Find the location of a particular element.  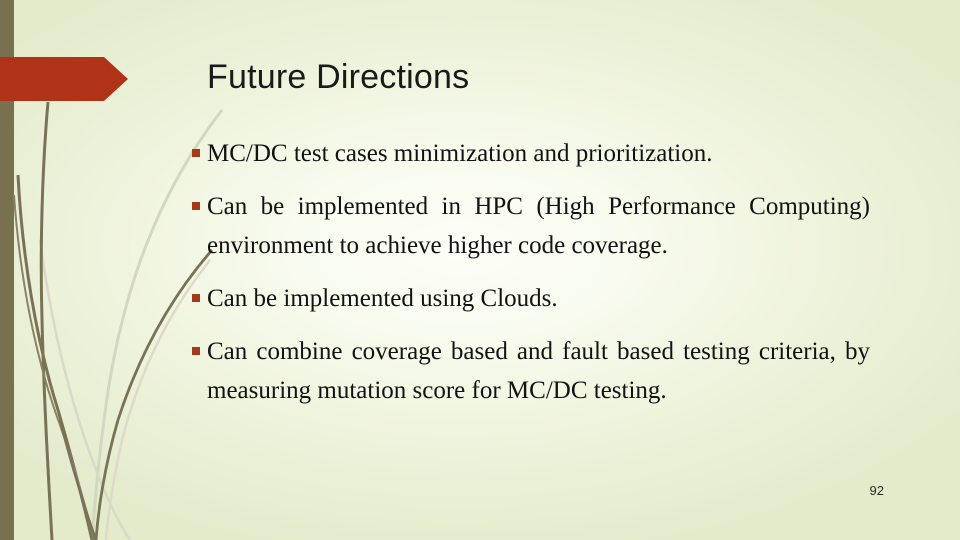

slide-title: Future Directions is located at coordinates (338, 77).